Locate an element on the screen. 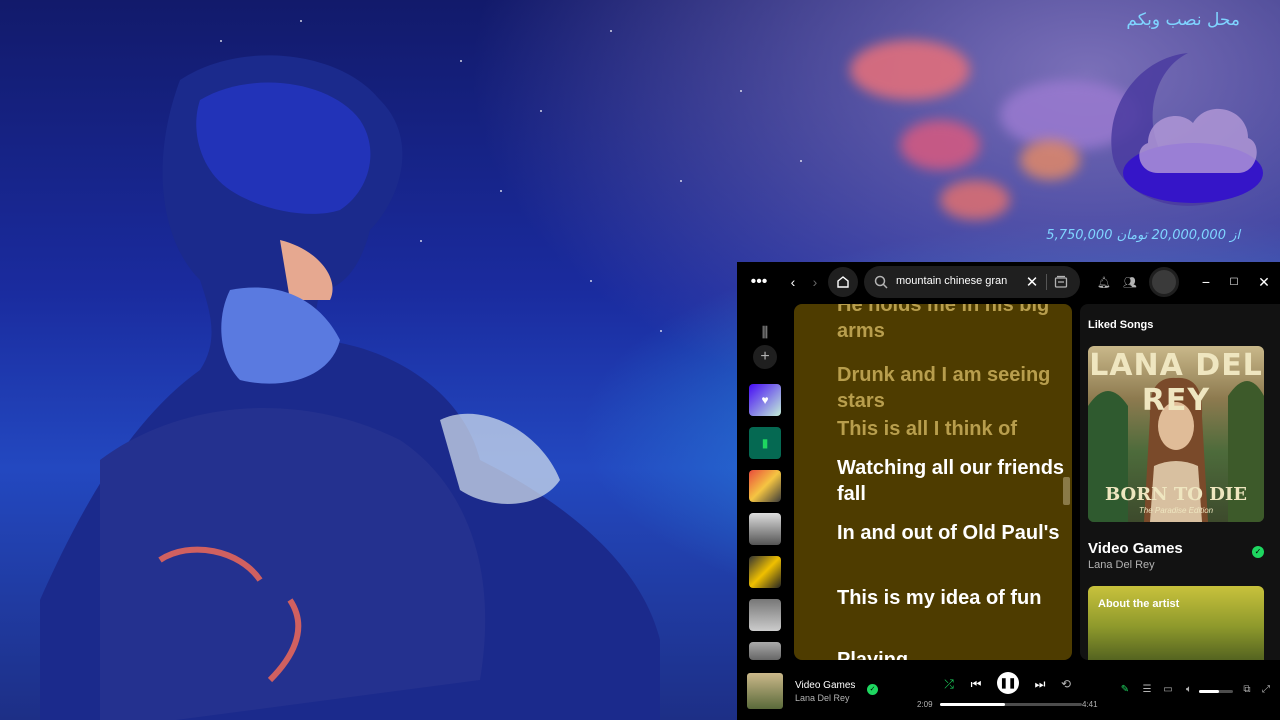  close-icon: ✕ is located at coordinates (1264, 282).